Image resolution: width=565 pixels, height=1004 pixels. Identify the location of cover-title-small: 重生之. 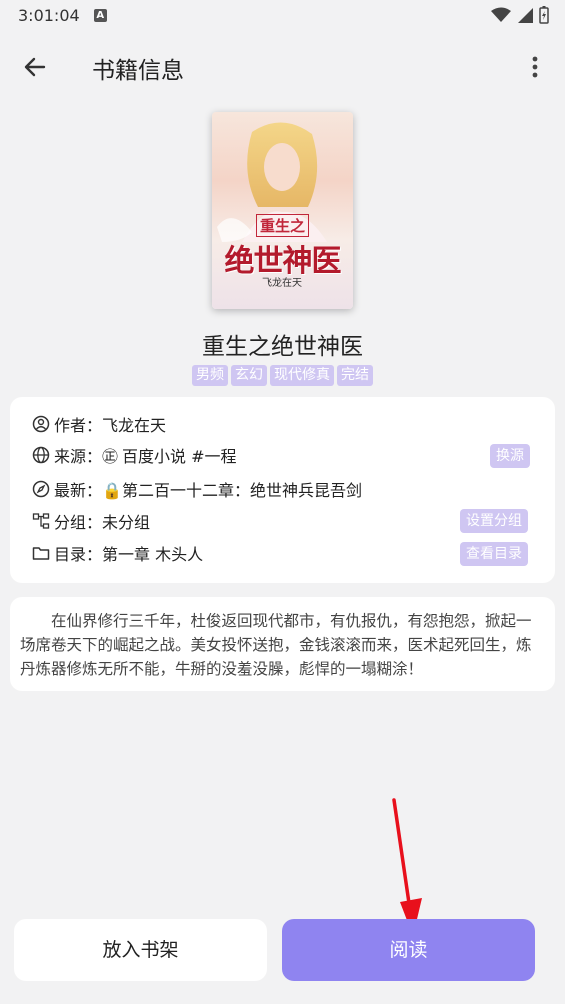
(282, 225).